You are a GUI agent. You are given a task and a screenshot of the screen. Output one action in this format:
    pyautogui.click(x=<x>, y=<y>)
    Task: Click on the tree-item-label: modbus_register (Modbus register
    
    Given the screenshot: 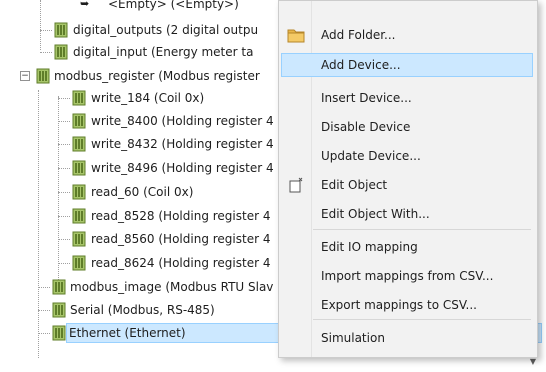 What is the action you would take?
    pyautogui.click(x=157, y=76)
    